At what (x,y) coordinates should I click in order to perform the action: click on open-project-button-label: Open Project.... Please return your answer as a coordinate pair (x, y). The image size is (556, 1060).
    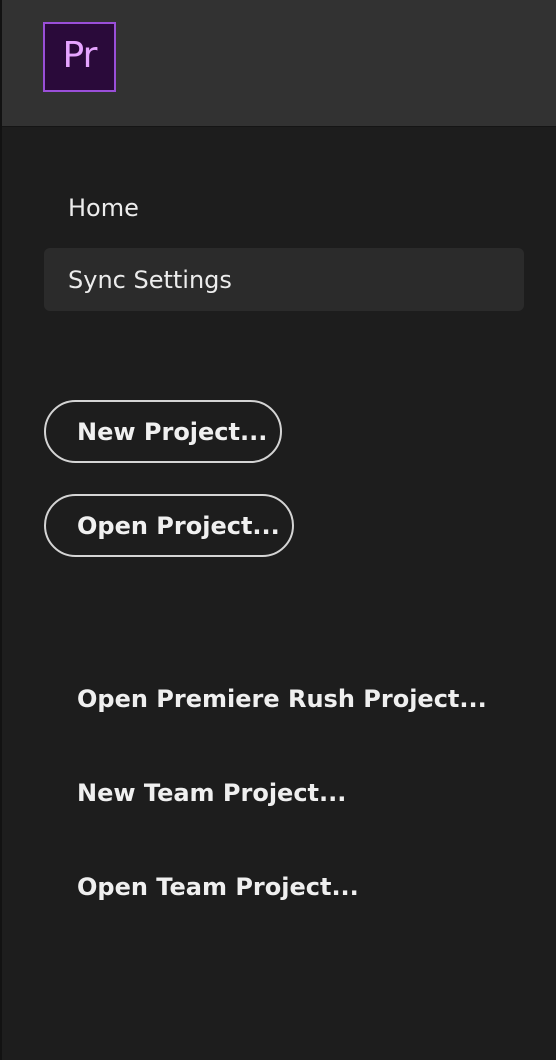
    Looking at the image, I should click on (178, 525).